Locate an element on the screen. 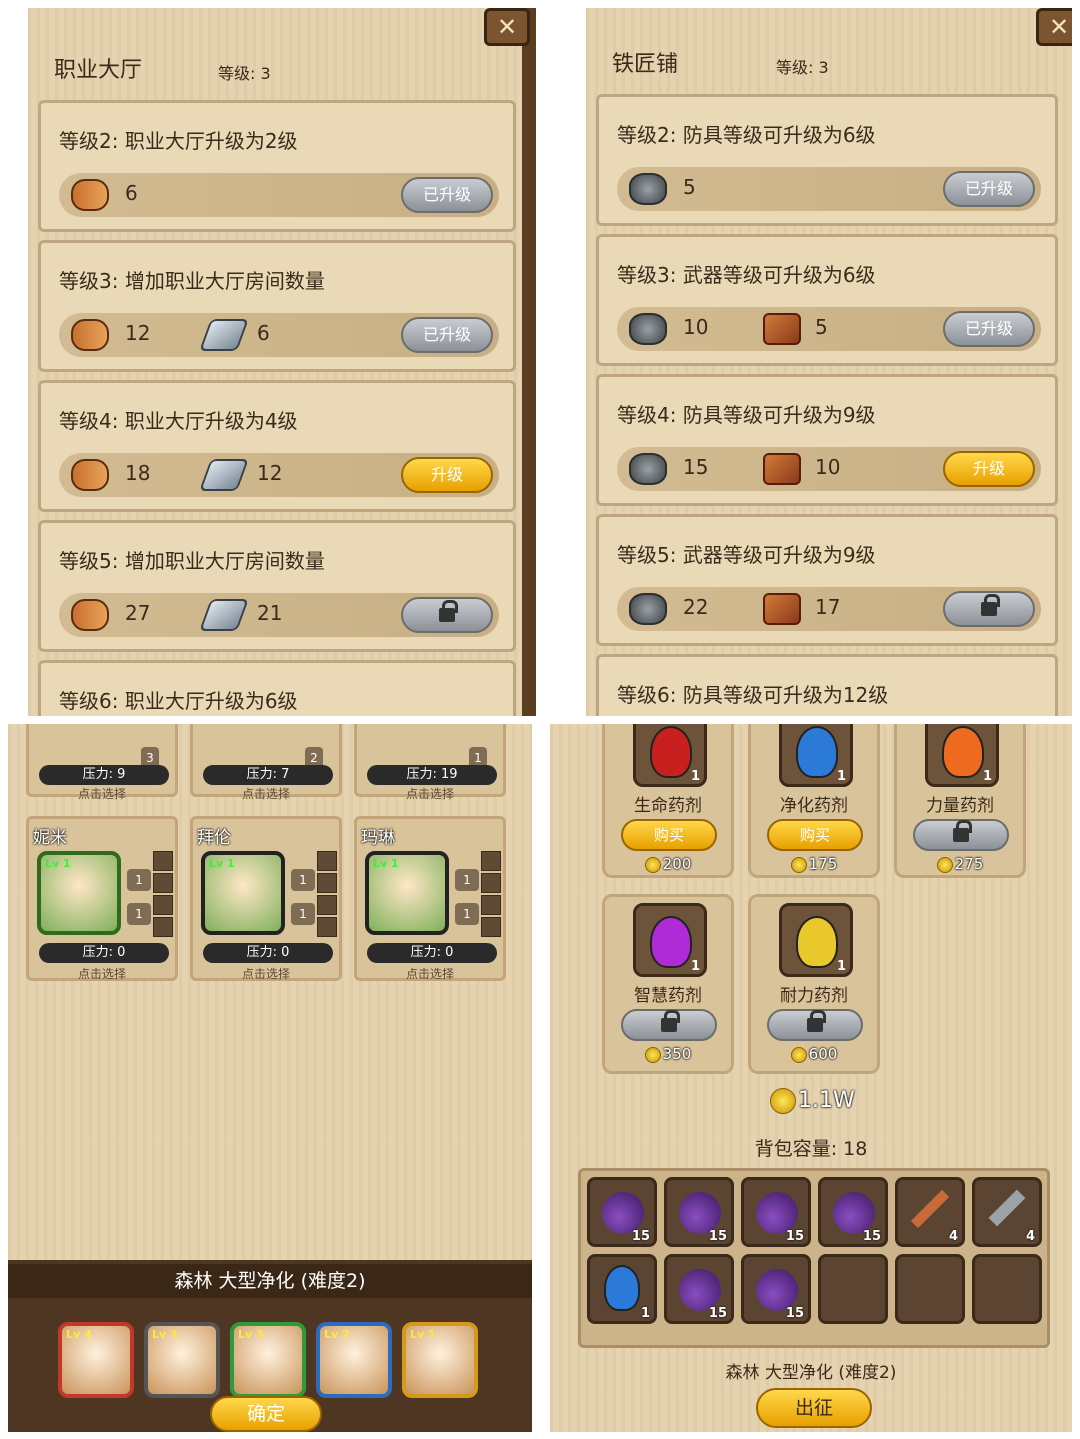 This screenshot has height=1439, width=1080. gold-total: 1.1W is located at coordinates (812, 1101).